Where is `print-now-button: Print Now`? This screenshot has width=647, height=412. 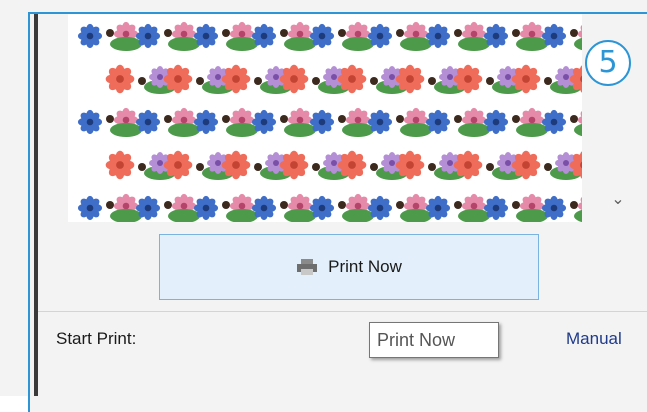 print-now-button: Print Now is located at coordinates (349, 267).